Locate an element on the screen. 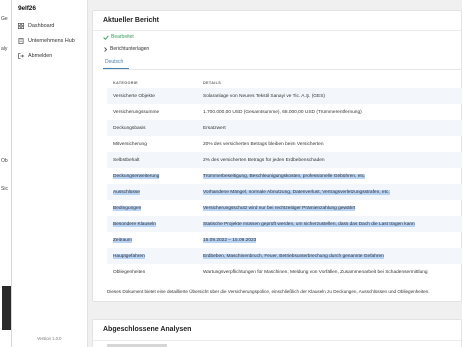  category-text: Deckungserweiterung is located at coordinates (136, 176).